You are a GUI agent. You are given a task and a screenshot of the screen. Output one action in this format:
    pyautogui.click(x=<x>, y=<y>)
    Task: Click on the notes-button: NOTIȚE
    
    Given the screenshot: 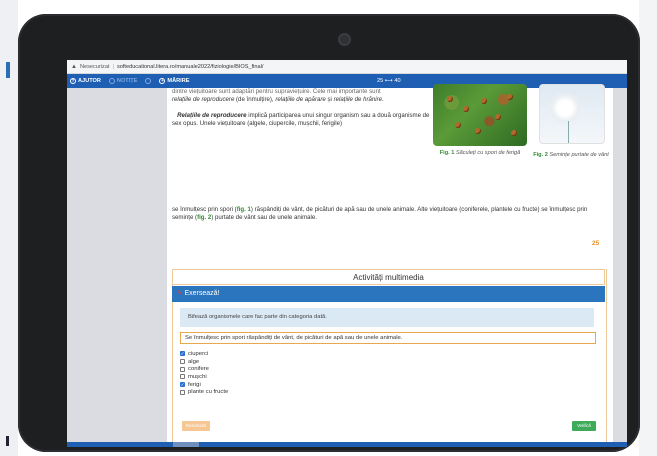 What is the action you would take?
    pyautogui.click(x=123, y=81)
    